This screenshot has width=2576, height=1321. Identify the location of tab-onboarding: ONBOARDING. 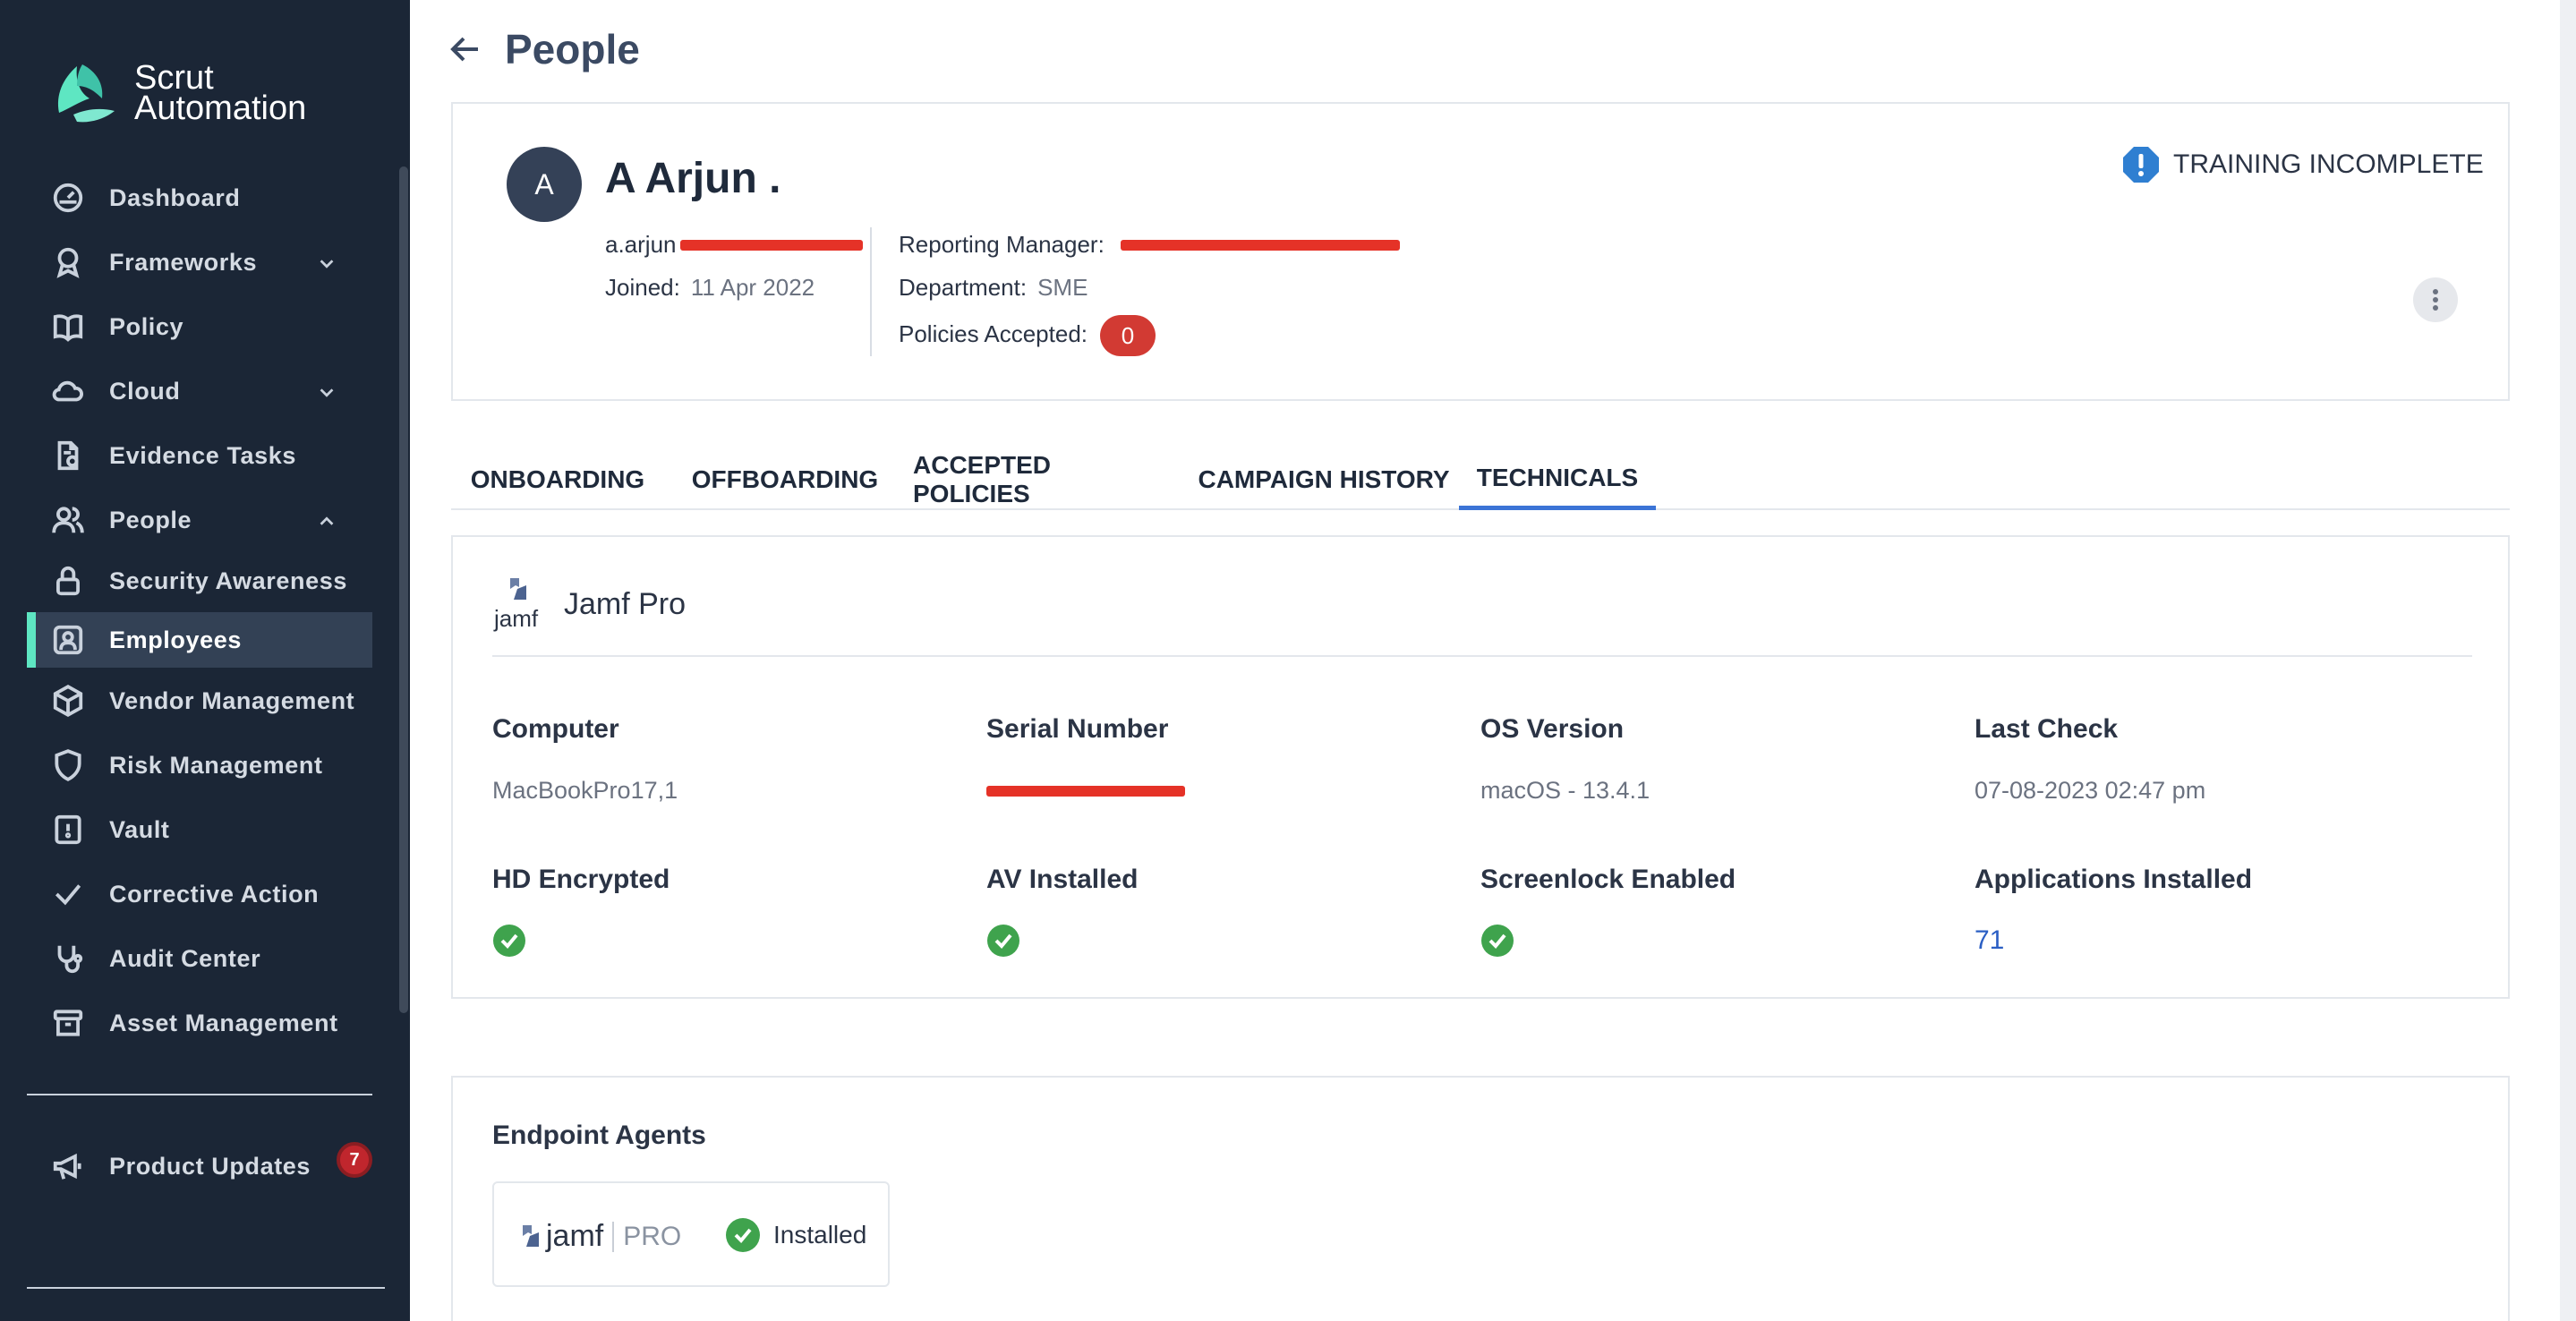
(557, 479).